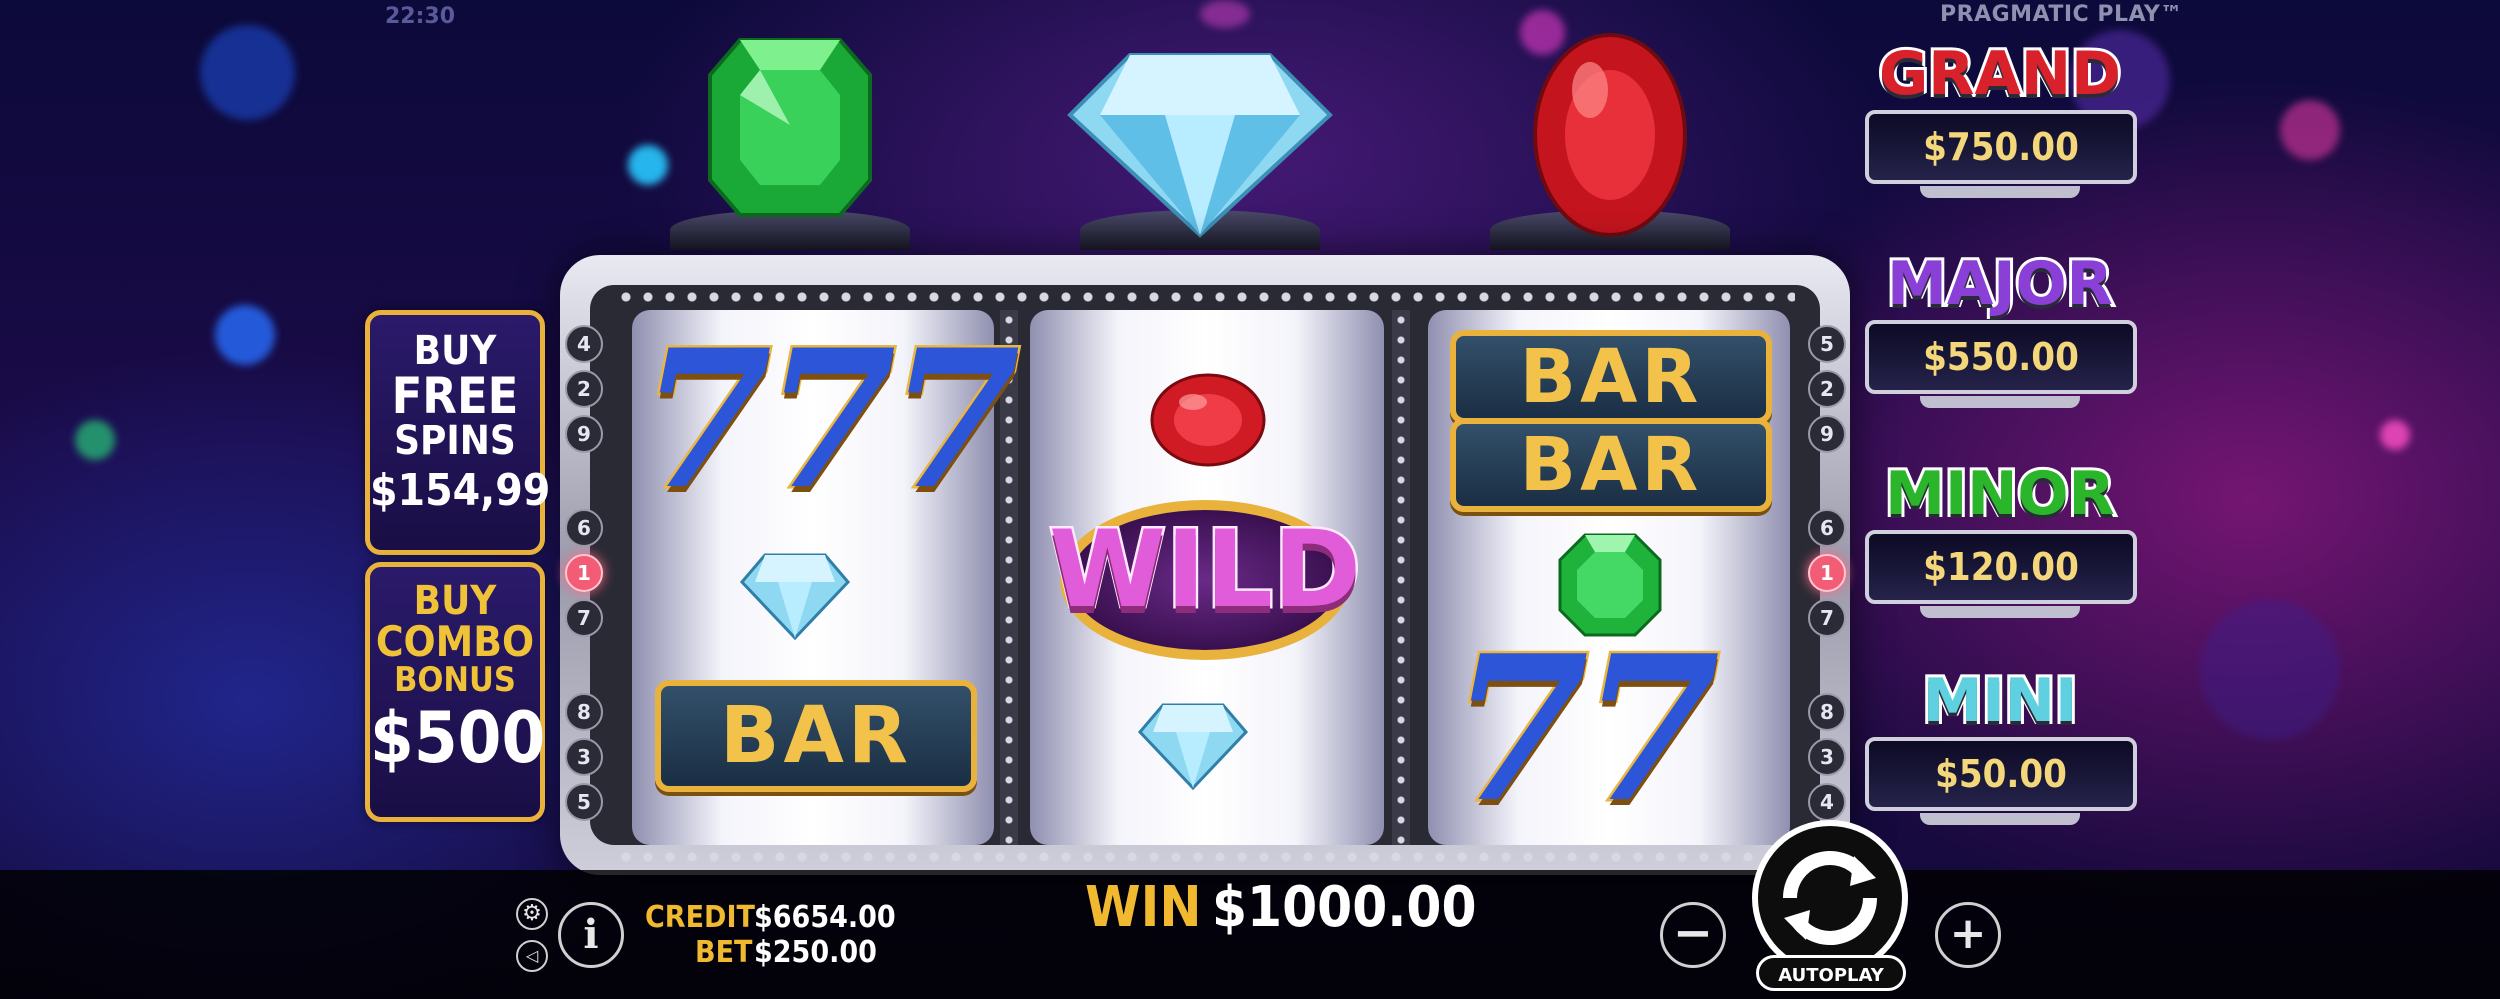  I want to click on jackpot-minor: MINOR $120.00, so click(2001, 537).